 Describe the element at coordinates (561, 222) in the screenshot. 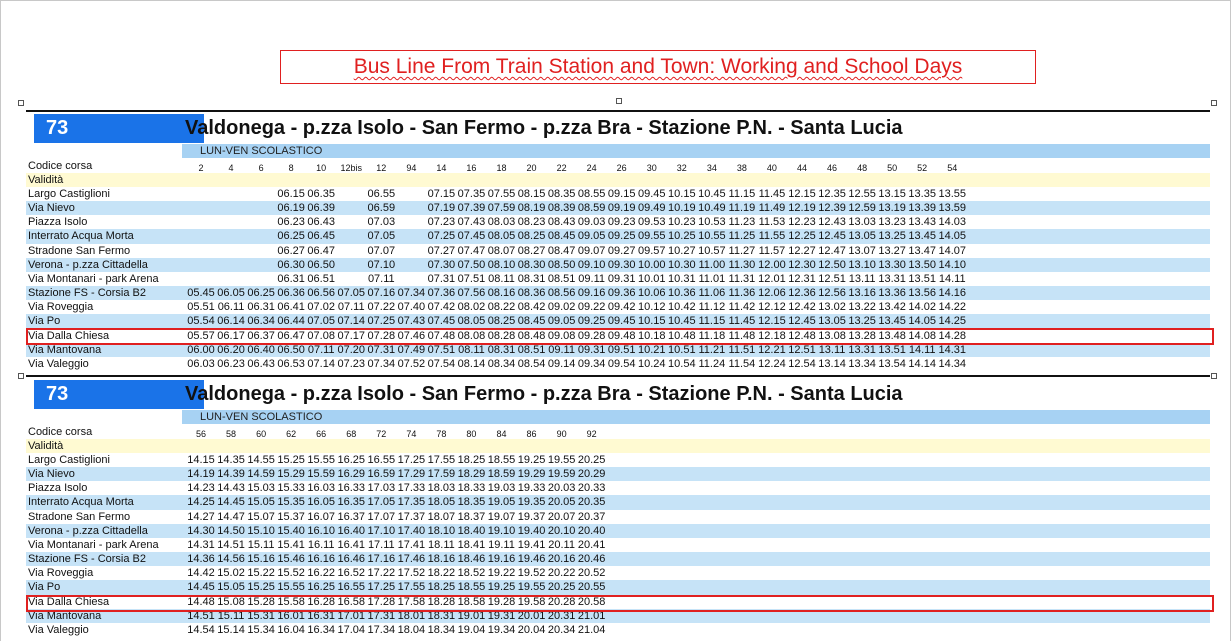

I see `departure-time: 08.43` at that location.